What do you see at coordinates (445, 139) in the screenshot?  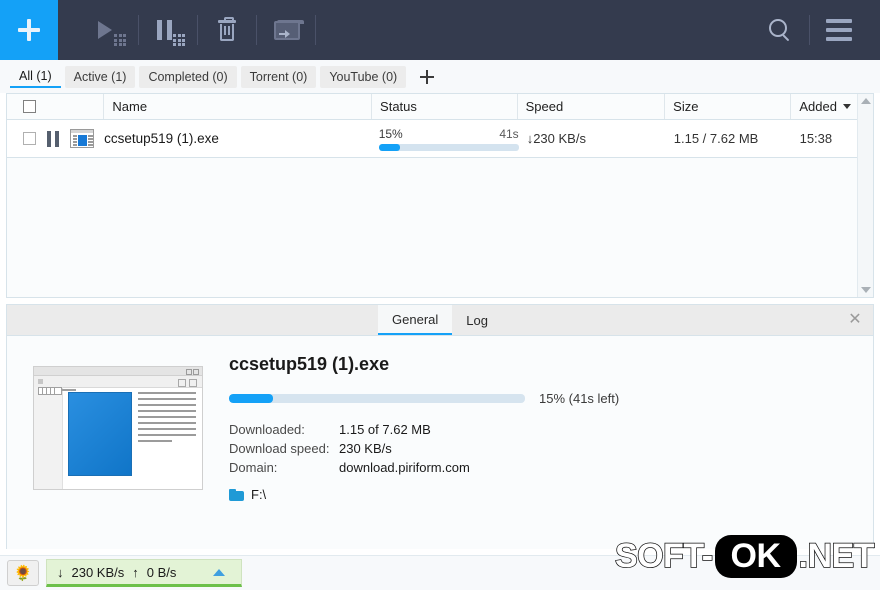 I see `row-status-cell: 15% 41s` at bounding box center [445, 139].